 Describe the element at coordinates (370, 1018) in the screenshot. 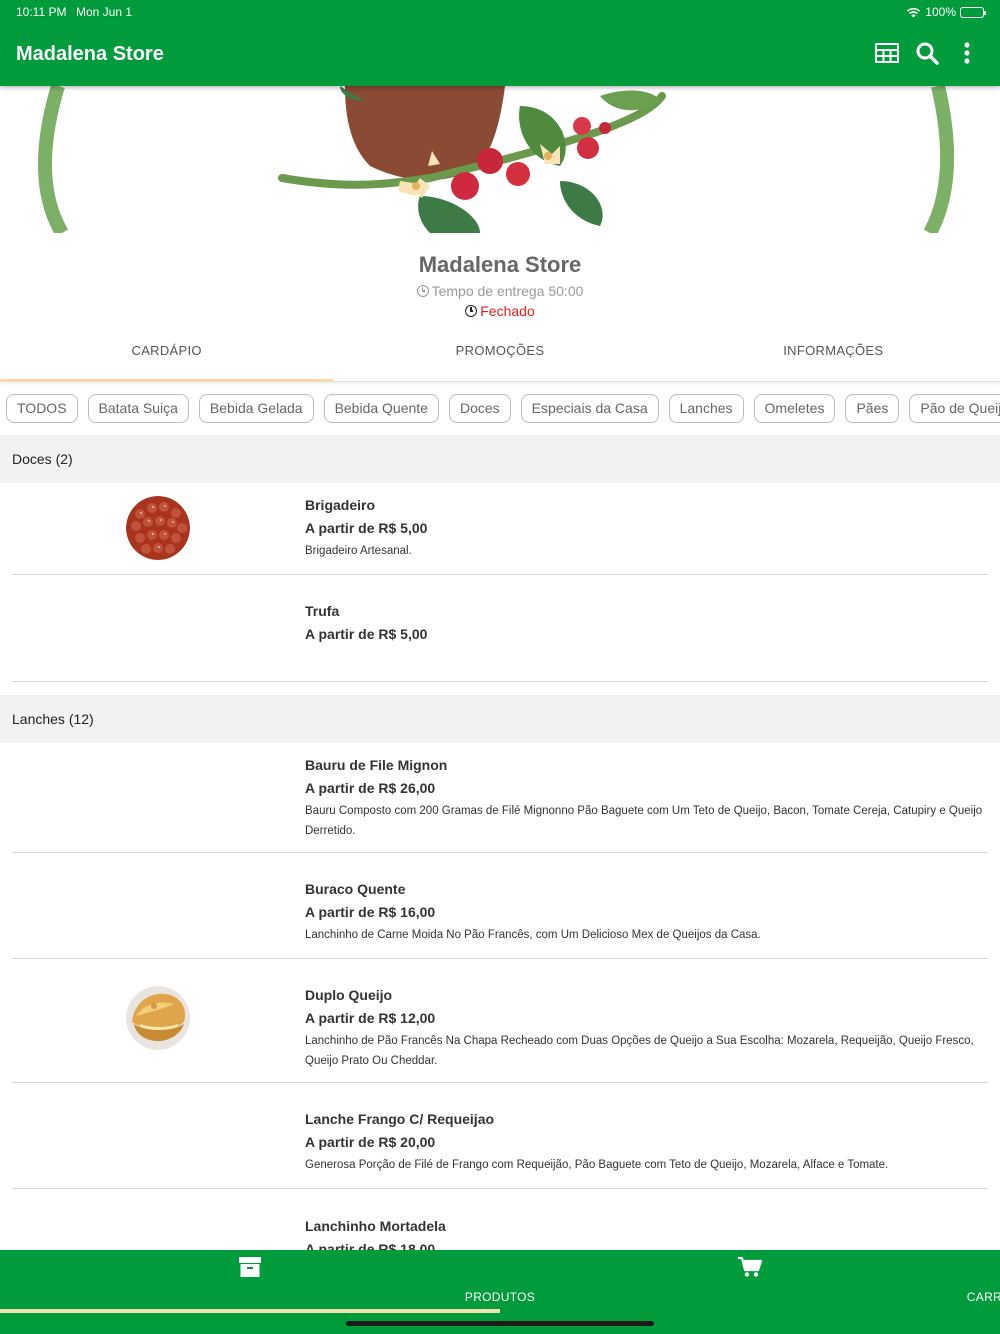

I see `product-price: A partir de R$ 12,00` at that location.